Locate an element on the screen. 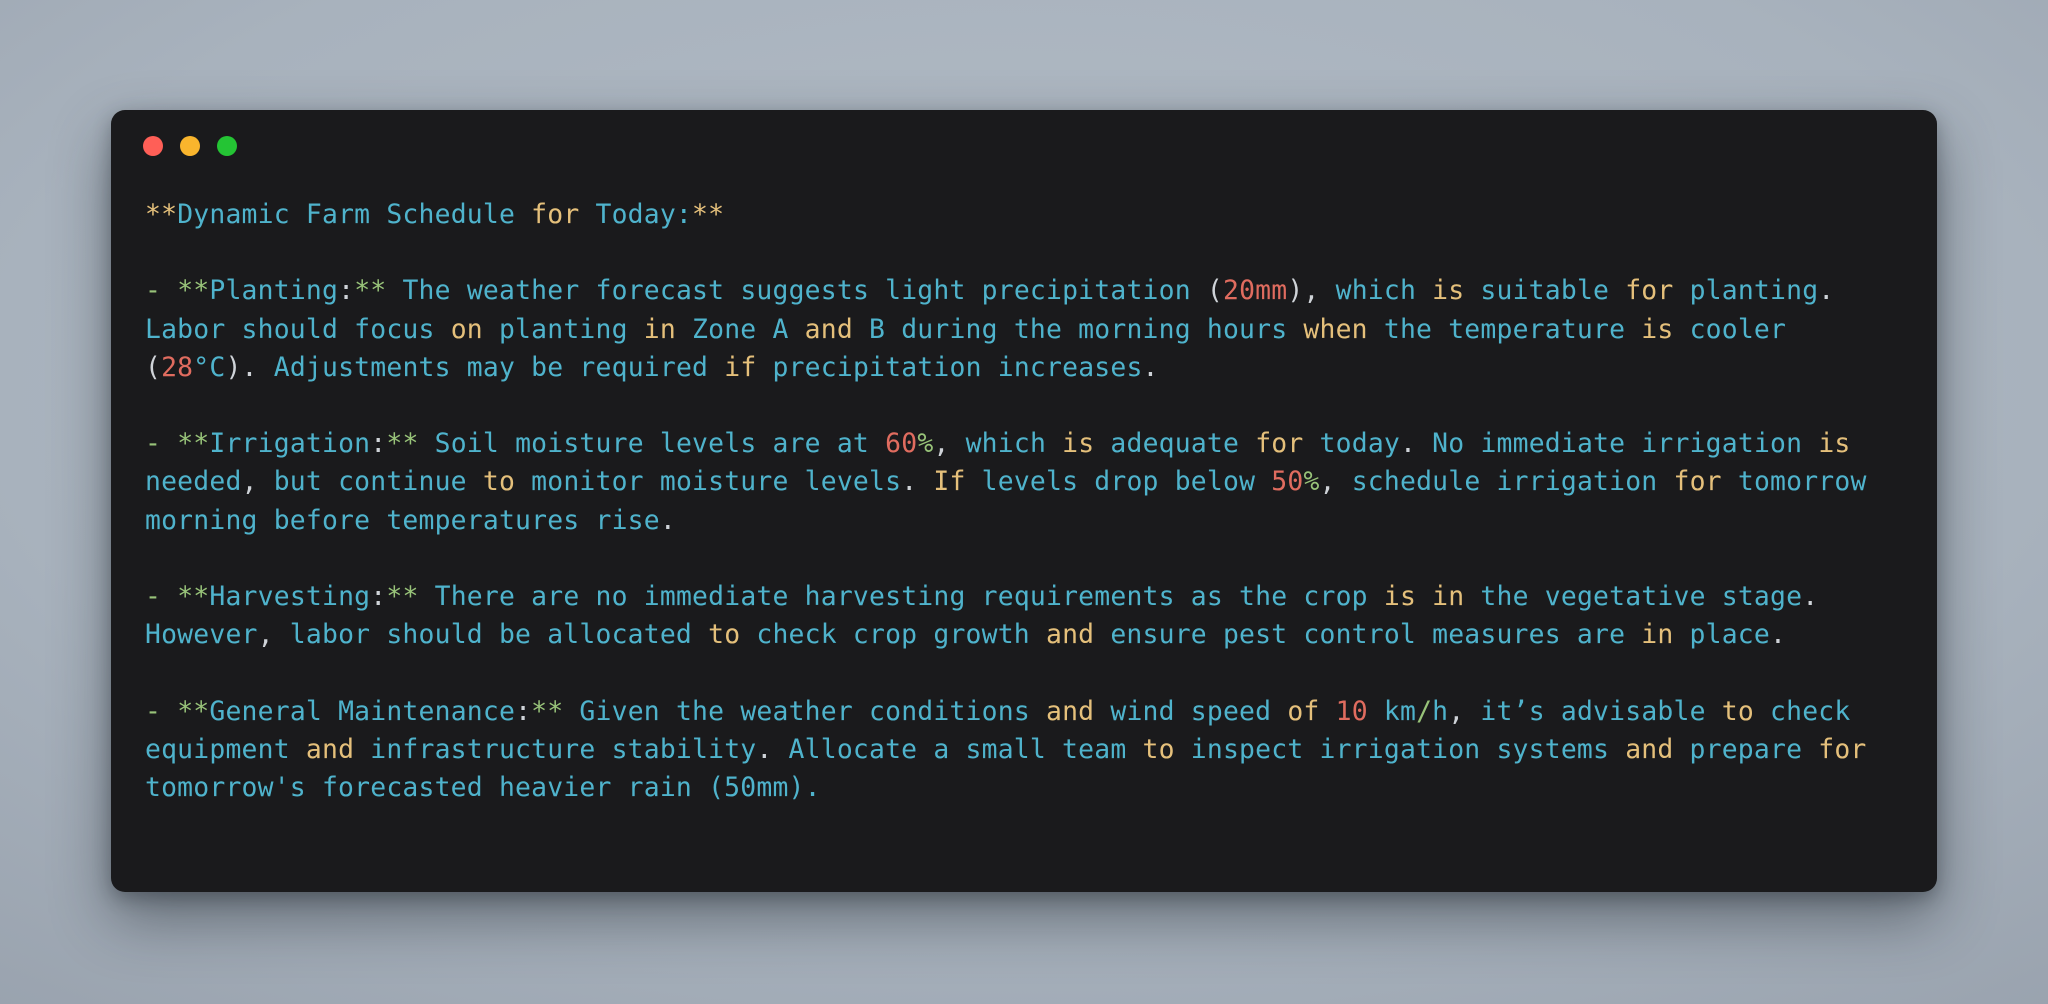 This screenshot has height=1004, width=2048. window-traffic-lights is located at coordinates (190, 146).